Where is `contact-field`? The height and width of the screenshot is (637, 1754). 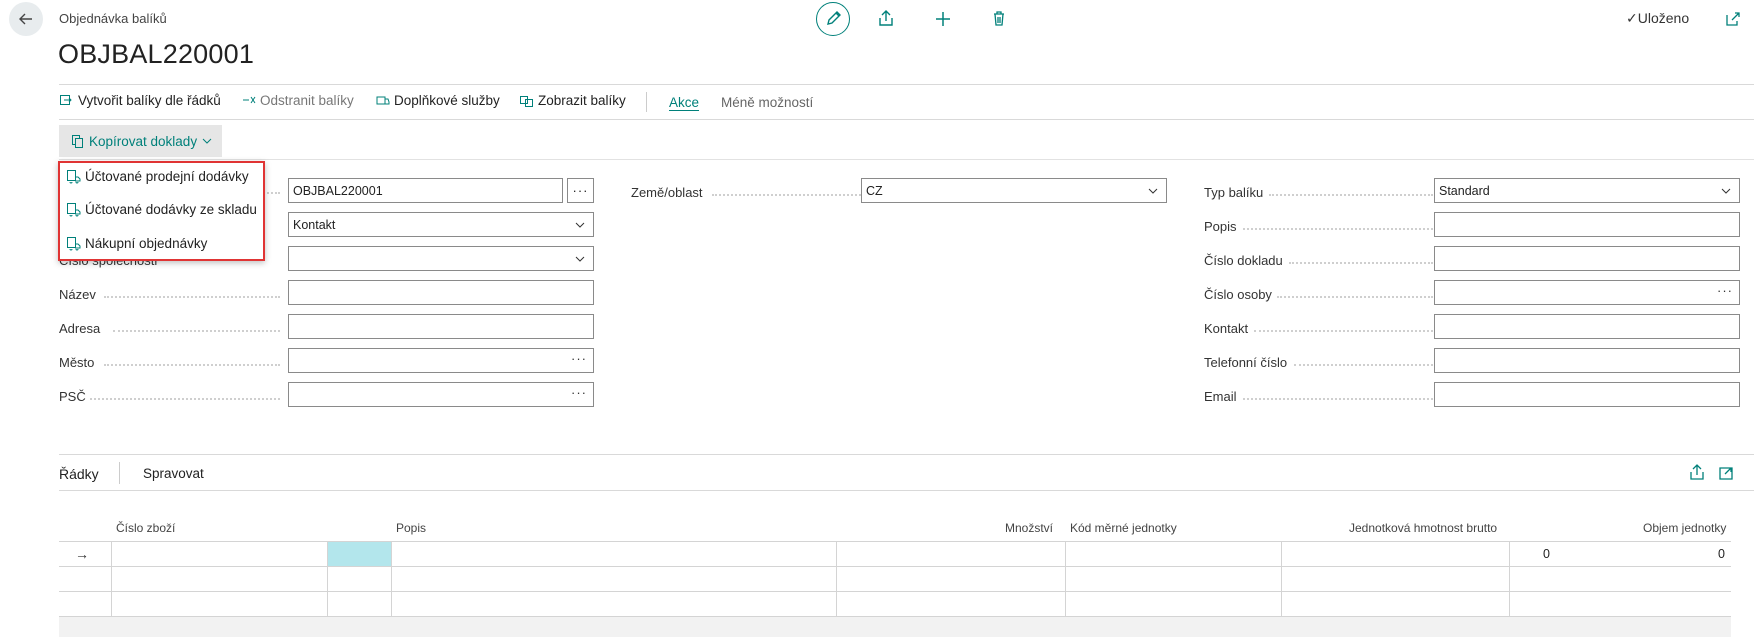
contact-field is located at coordinates (1587, 326).